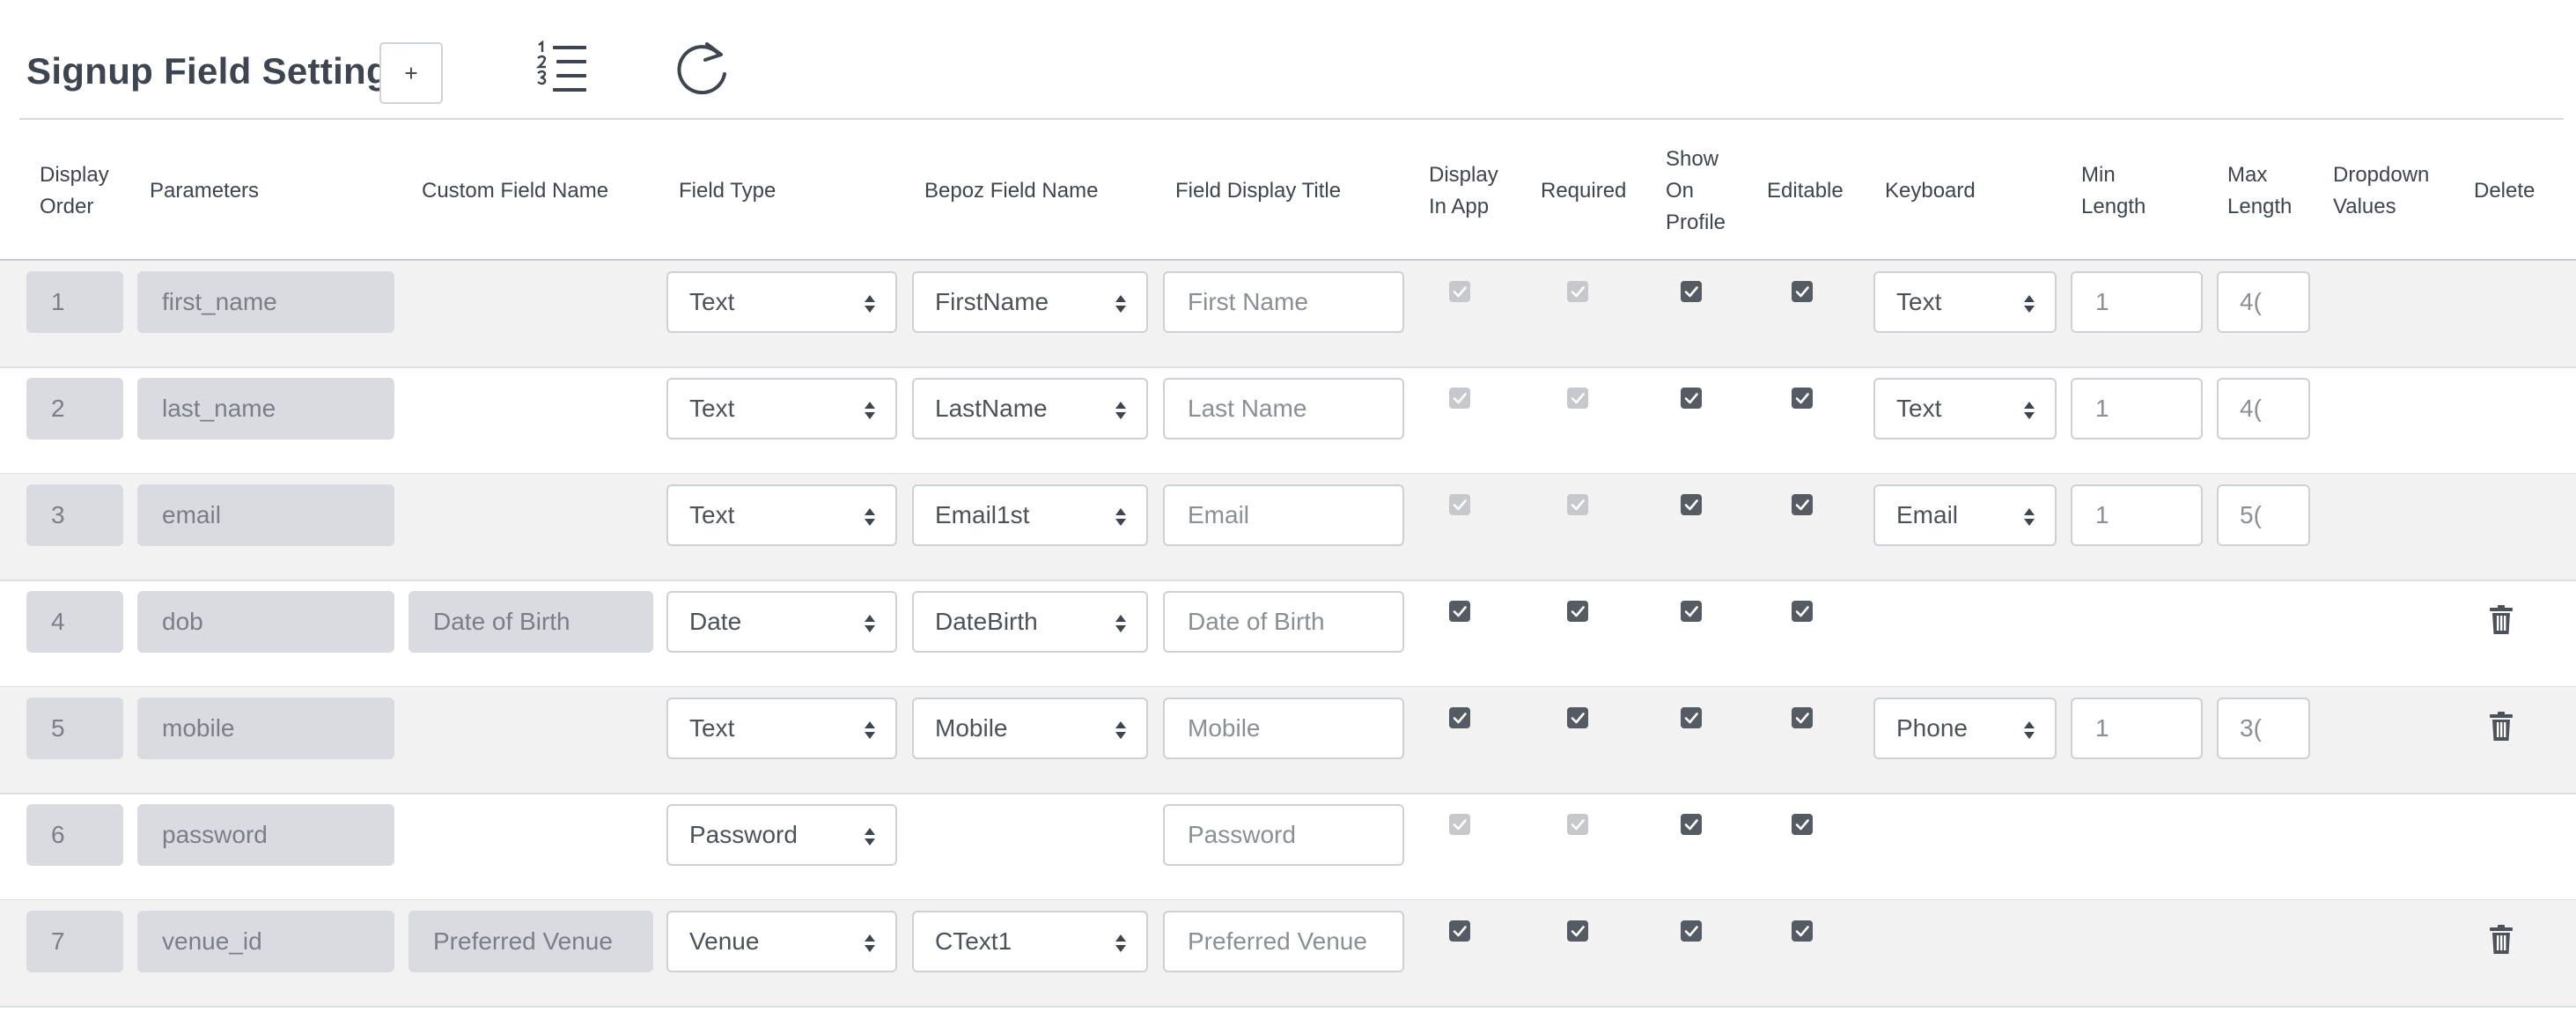 This screenshot has width=2576, height=1012. What do you see at coordinates (2113, 190) in the screenshot?
I see `col-min-length: Min Length` at bounding box center [2113, 190].